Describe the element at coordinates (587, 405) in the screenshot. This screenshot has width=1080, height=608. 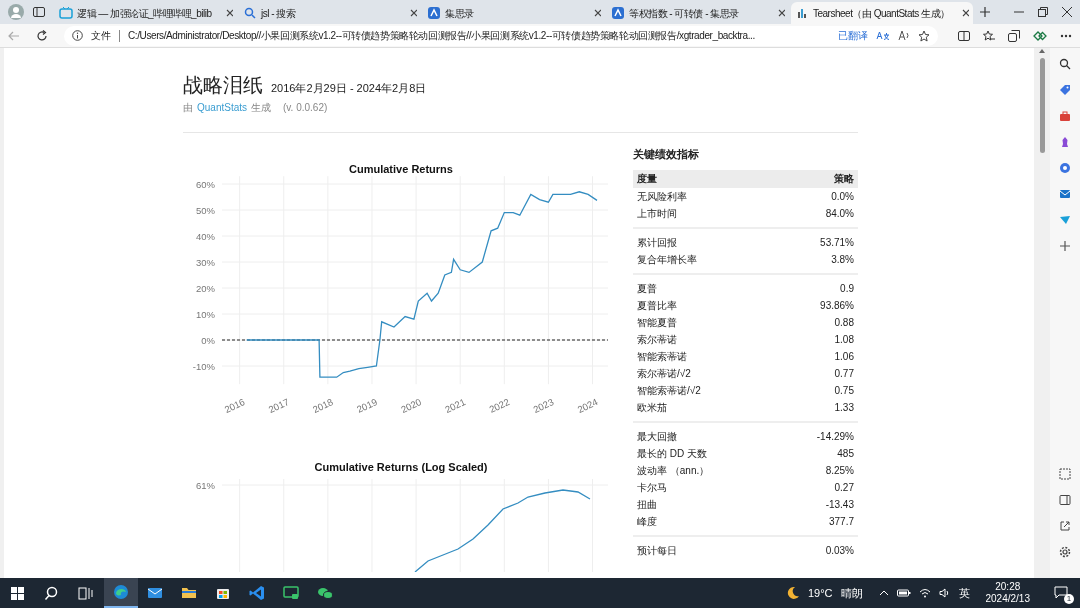
I see `x-tick-label: 2024` at that location.